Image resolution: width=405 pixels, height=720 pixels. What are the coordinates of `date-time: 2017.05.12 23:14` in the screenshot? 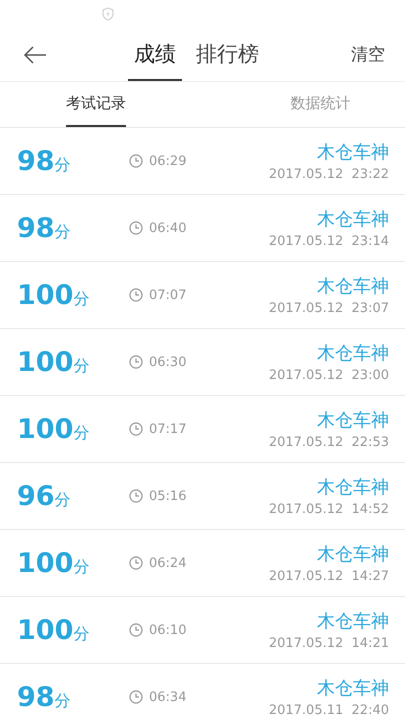 It's located at (328, 241).